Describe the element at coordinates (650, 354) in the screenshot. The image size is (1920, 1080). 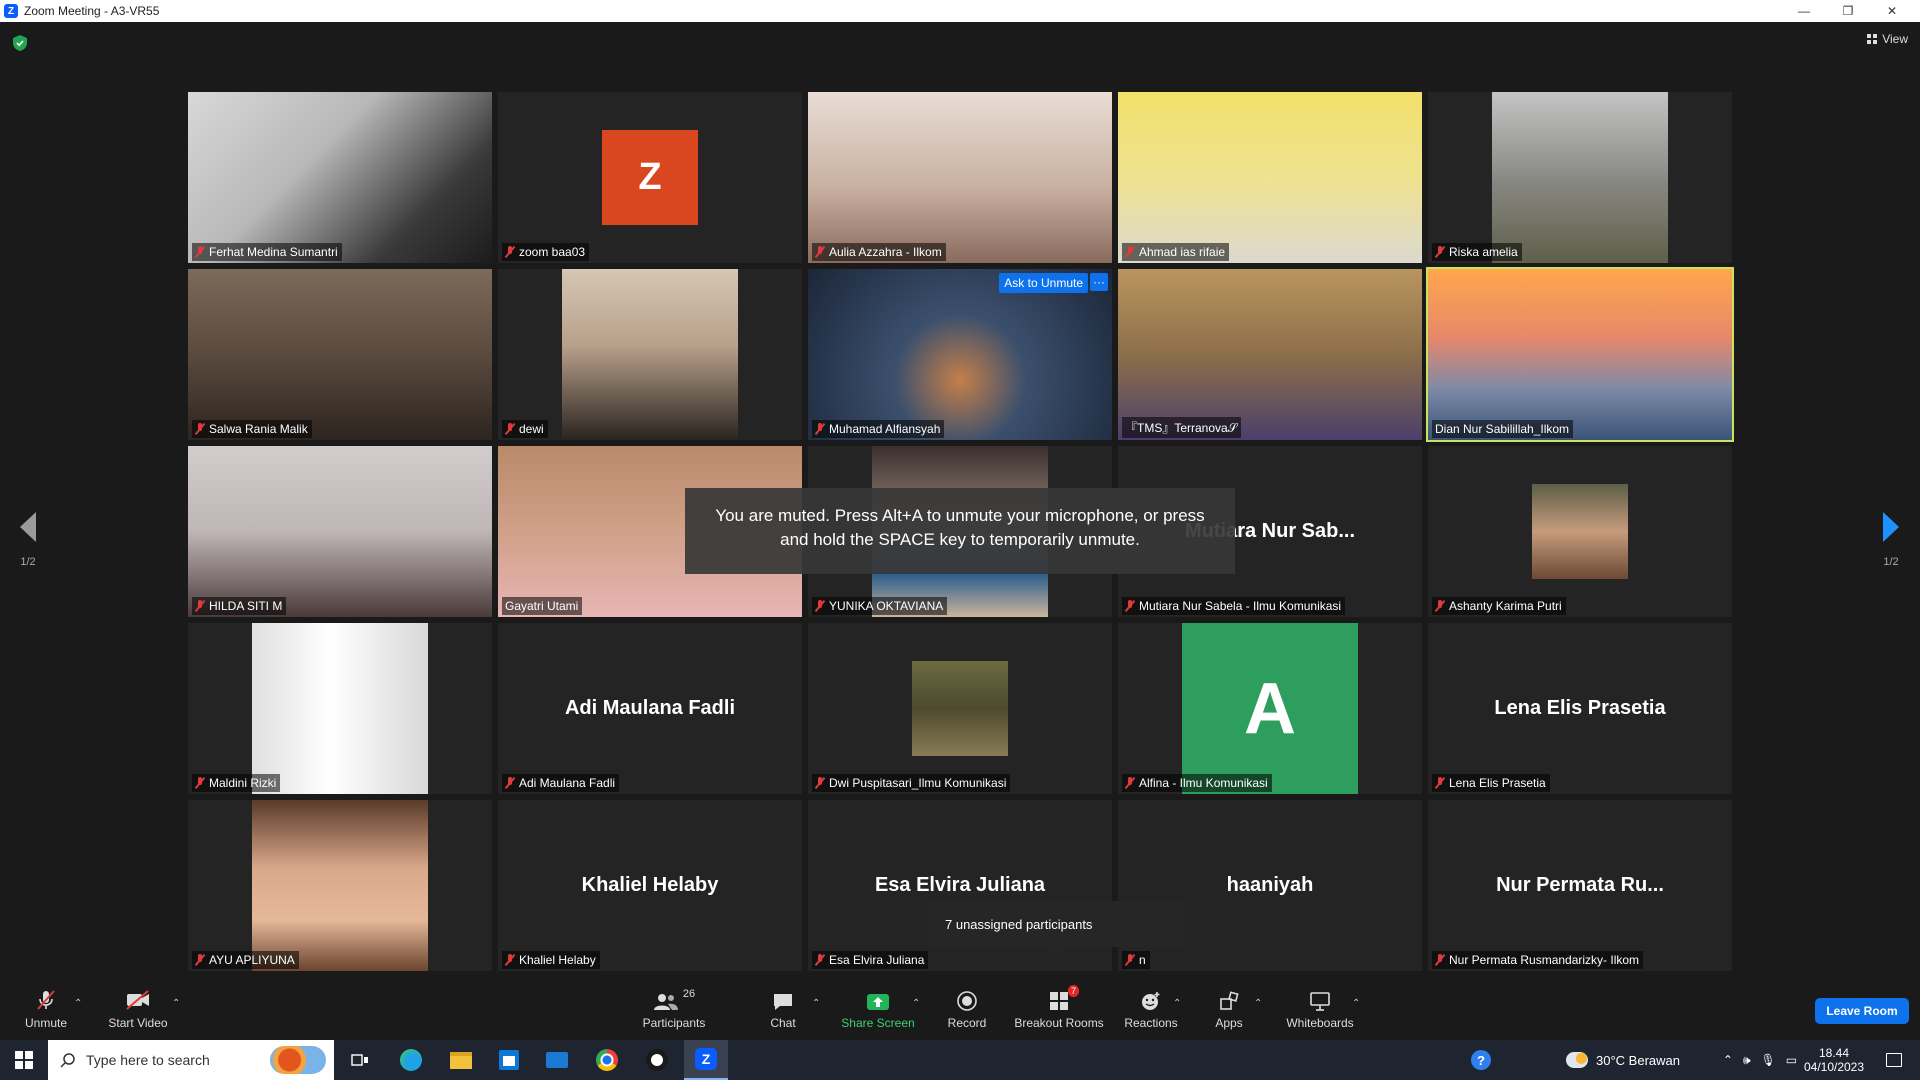
I see `participant-tile: dewi` at that location.